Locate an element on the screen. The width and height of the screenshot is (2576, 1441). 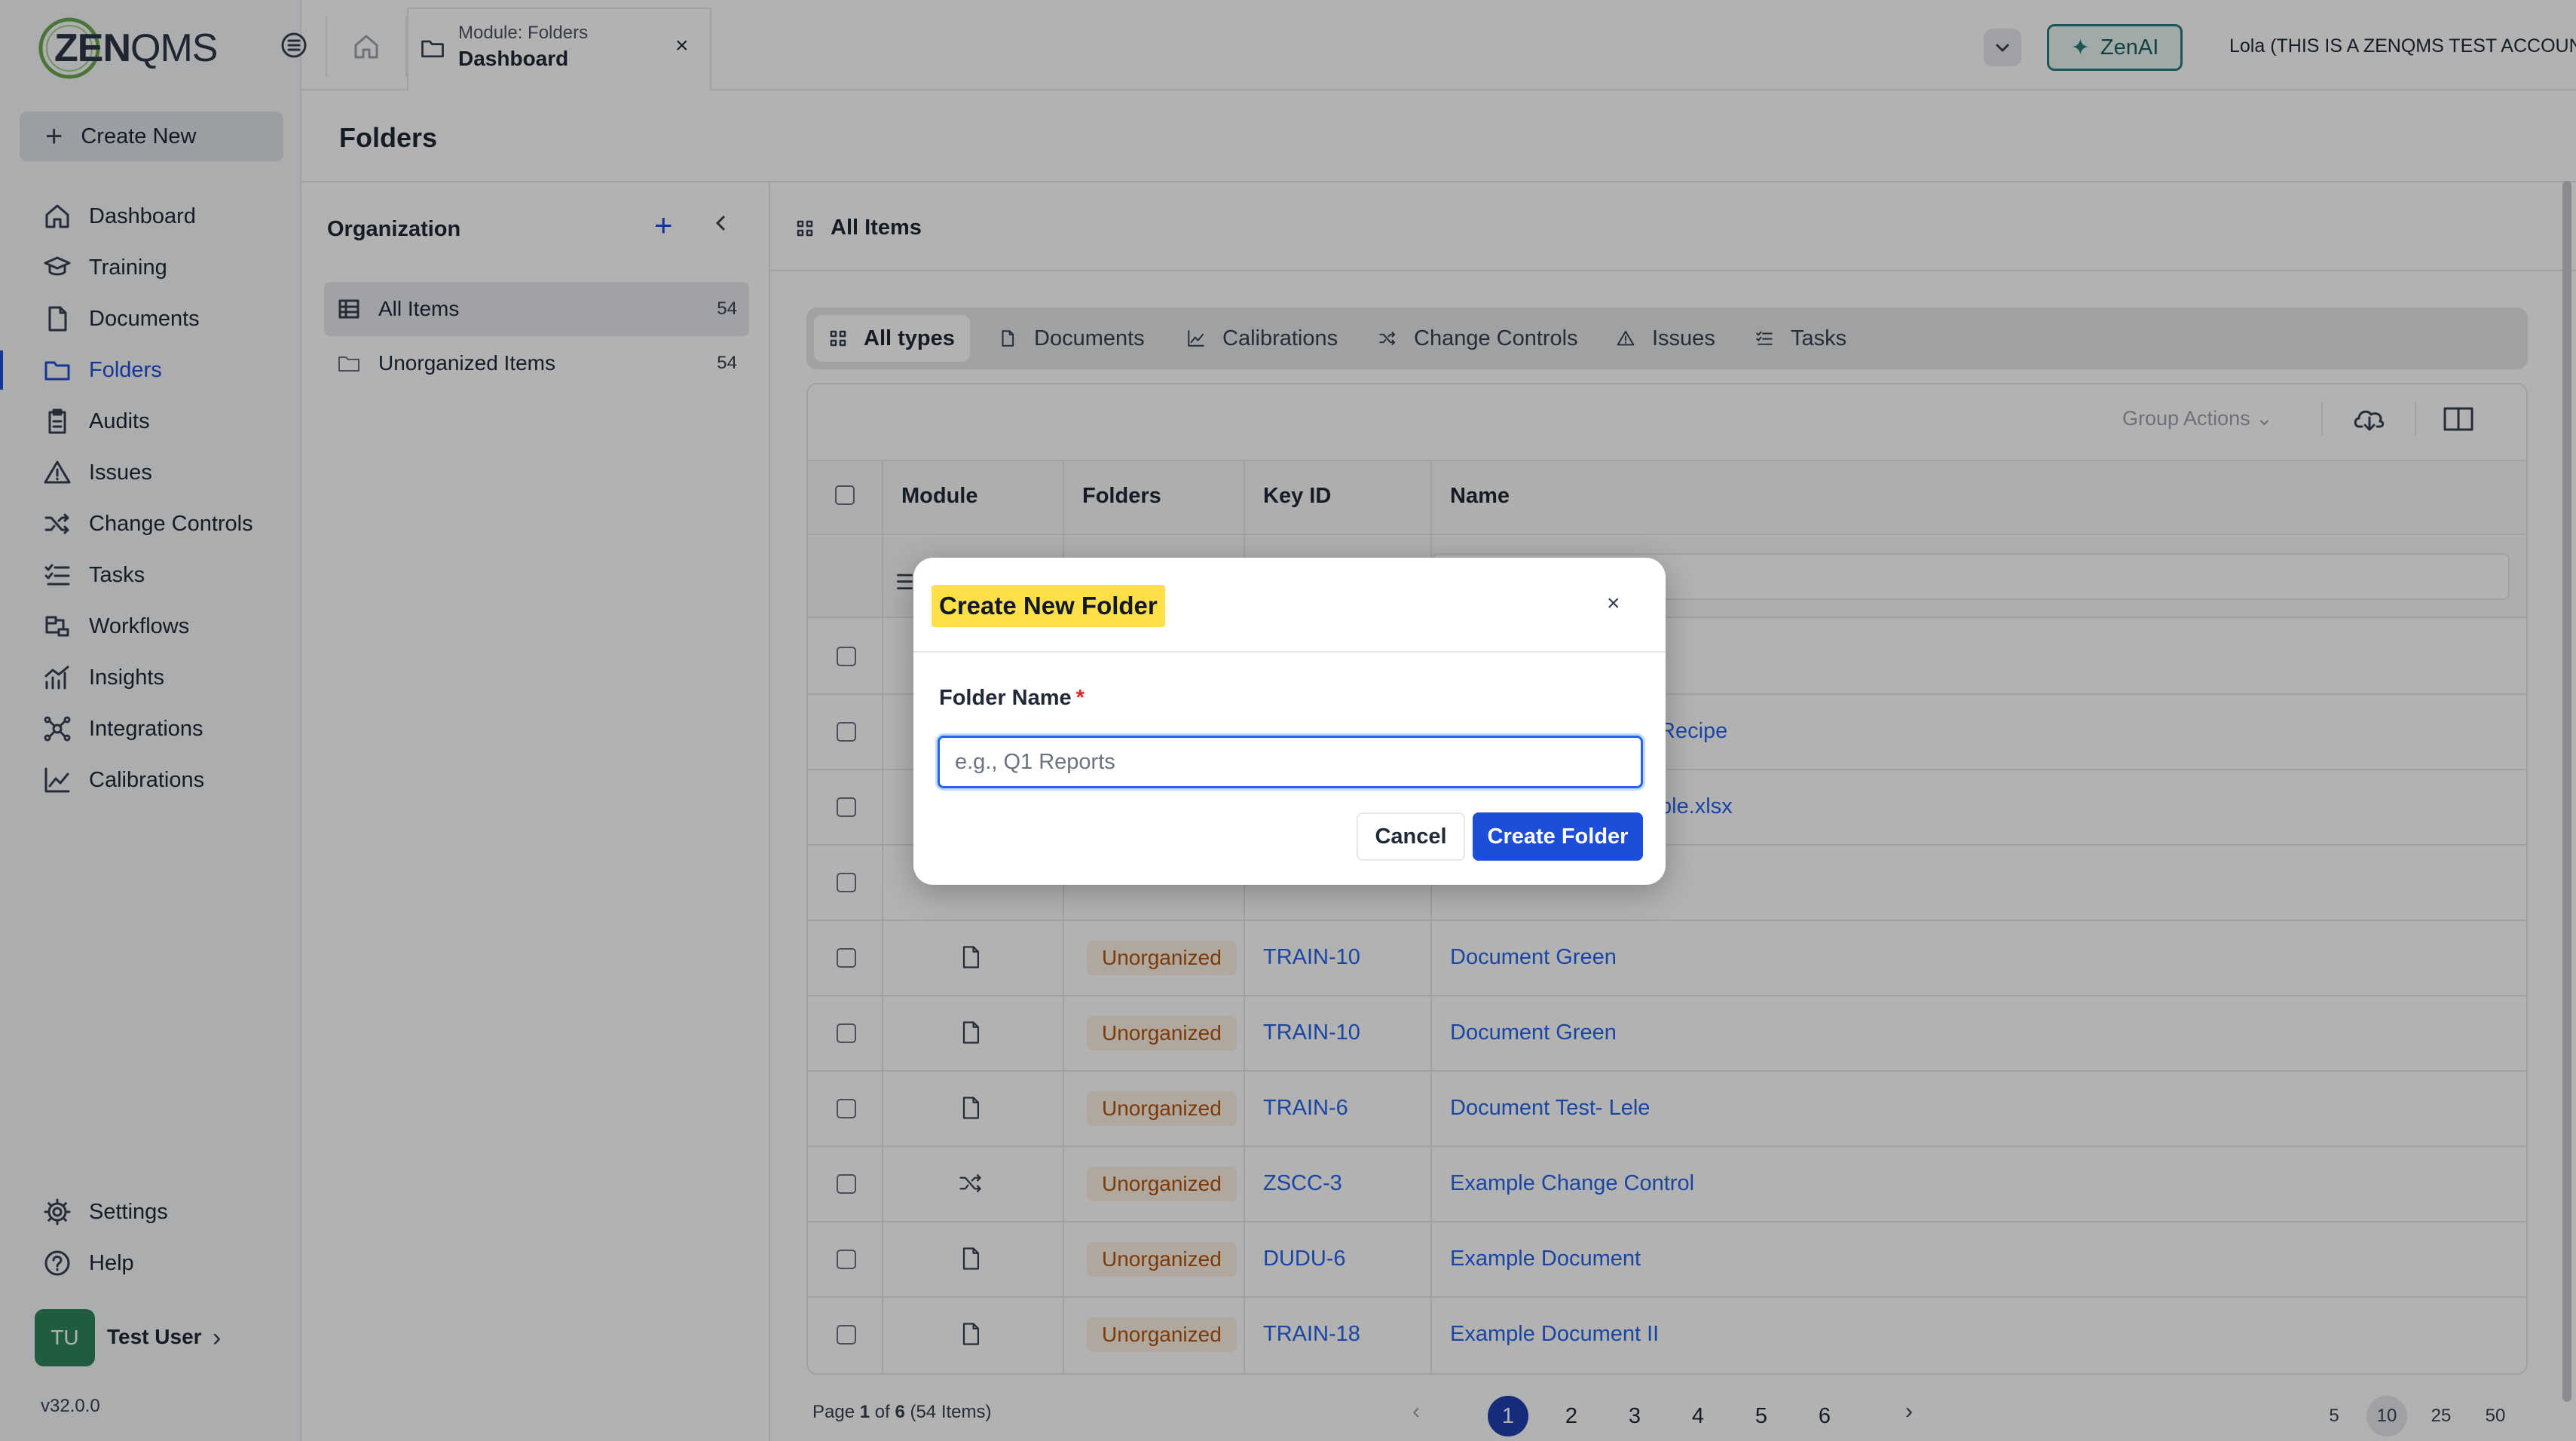
folder-name-label: Folder Name * is located at coordinates (1012, 698).